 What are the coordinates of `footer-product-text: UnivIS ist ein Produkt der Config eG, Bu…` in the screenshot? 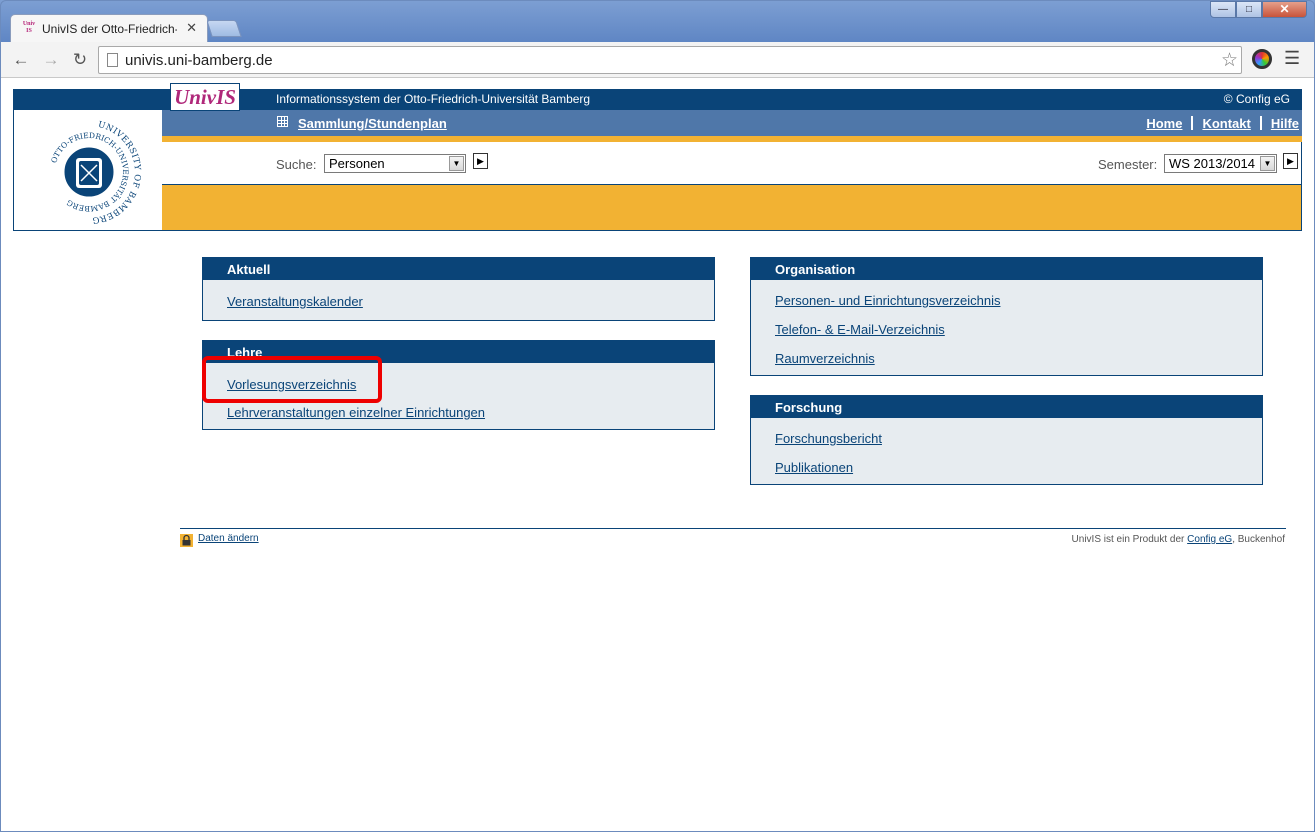 It's located at (1178, 539).